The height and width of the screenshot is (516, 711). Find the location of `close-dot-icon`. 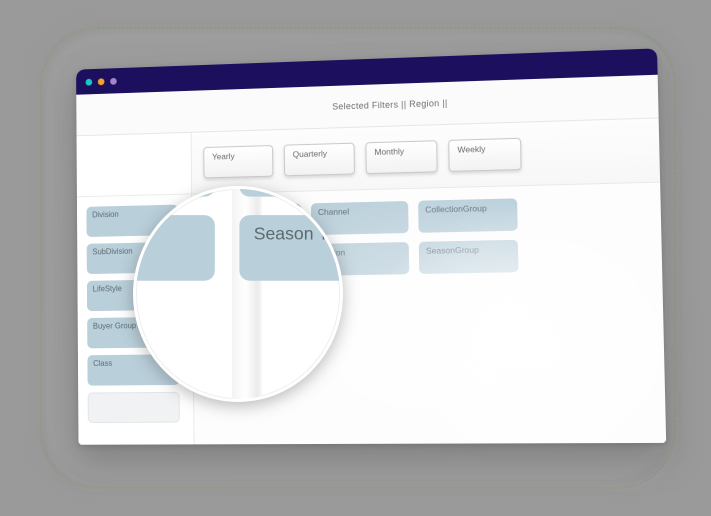

close-dot-icon is located at coordinates (89, 82).